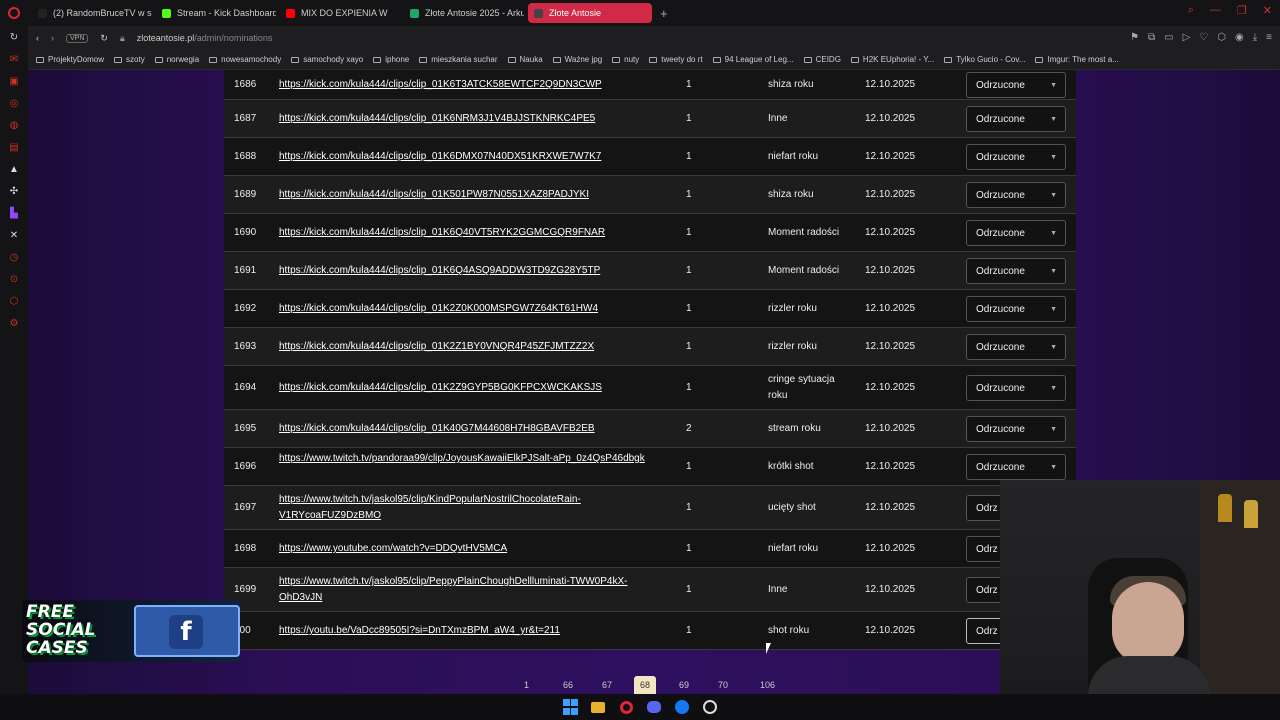 This screenshot has height=720, width=1280. Describe the element at coordinates (822, 59) in the screenshot. I see `bookmark-item: CEIDG` at that location.